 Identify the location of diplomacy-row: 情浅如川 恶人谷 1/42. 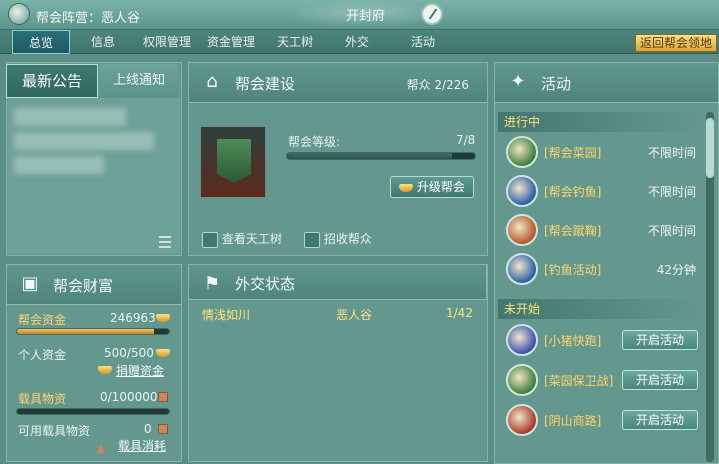
(337, 314).